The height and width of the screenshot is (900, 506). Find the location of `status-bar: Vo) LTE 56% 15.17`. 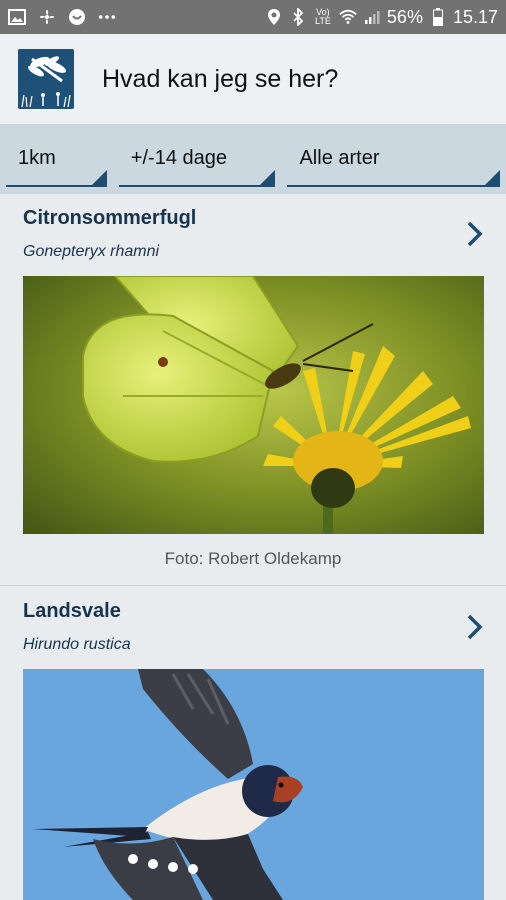

status-bar: Vo) LTE 56% 15.17 is located at coordinates (253, 17).